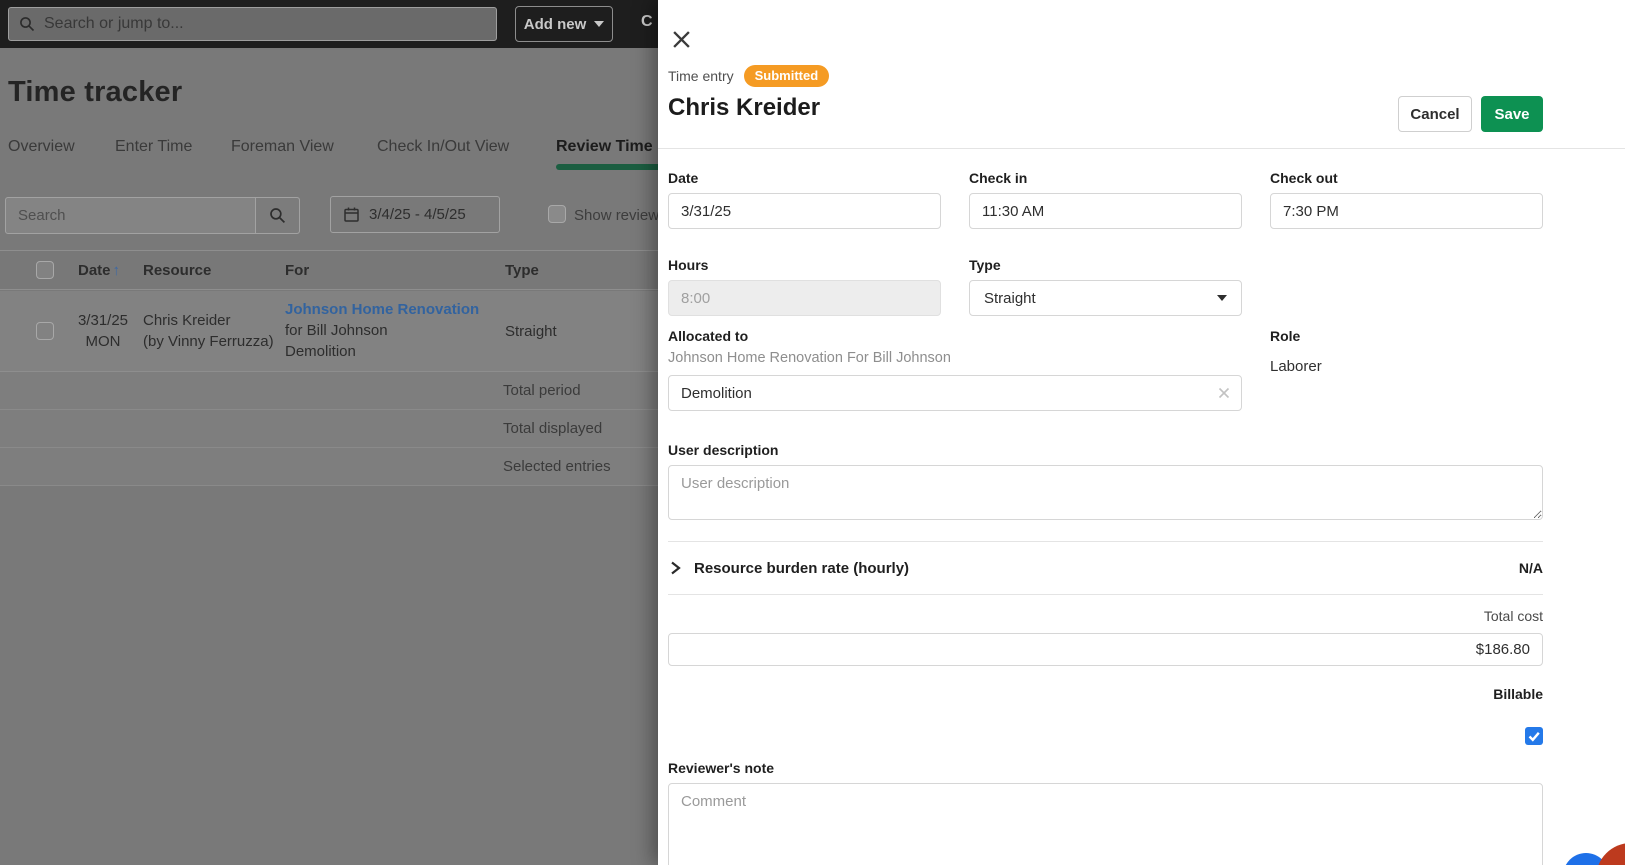 The height and width of the screenshot is (865, 1625). Describe the element at coordinates (1105, 824) in the screenshot. I see `reviewer-note-textarea` at that location.